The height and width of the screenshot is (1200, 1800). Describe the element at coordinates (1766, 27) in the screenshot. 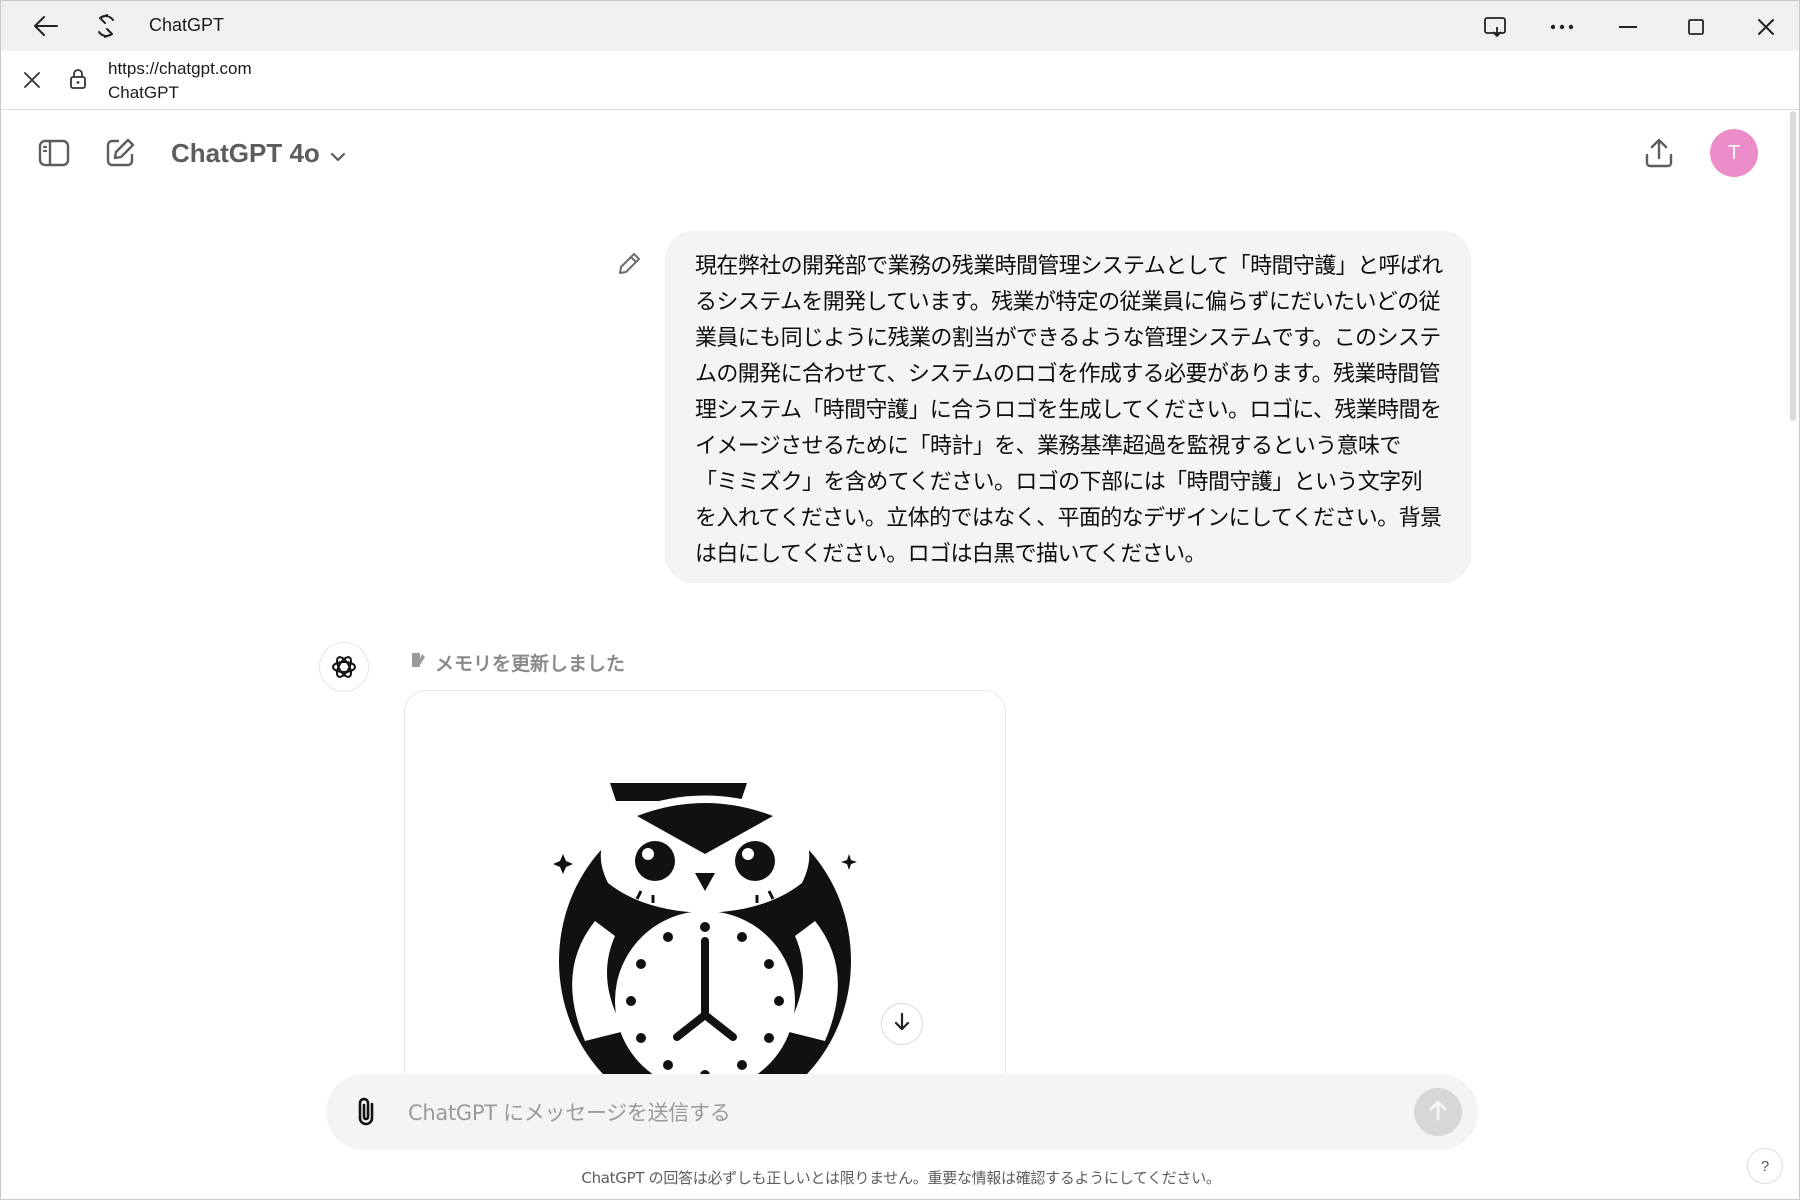

I see `close-icon` at that location.